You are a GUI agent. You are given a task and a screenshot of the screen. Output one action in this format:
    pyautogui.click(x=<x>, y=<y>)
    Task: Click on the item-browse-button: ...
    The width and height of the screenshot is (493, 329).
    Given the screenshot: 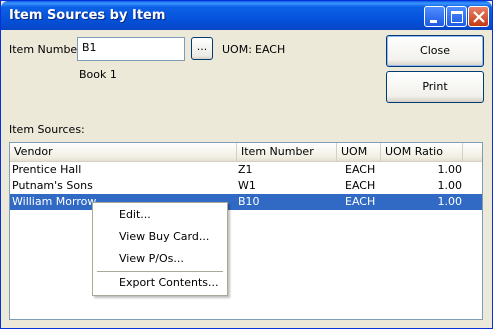 What is the action you would take?
    pyautogui.click(x=202, y=48)
    